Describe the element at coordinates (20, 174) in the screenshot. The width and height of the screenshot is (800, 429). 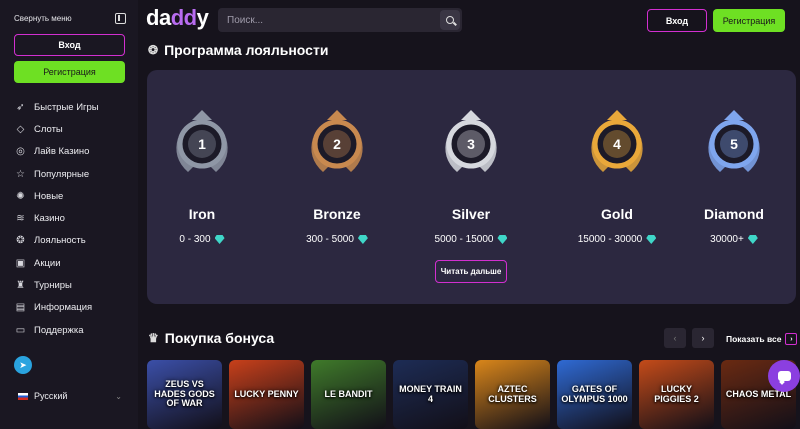
I see `star-icon: ☆` at that location.